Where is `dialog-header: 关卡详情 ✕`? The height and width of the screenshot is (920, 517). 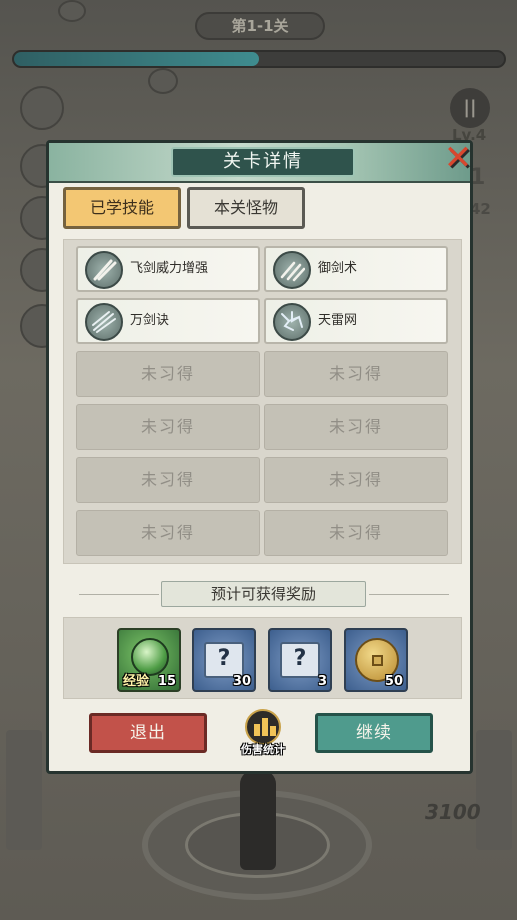
dialog-header: 关卡详情 ✕ is located at coordinates (260, 162).